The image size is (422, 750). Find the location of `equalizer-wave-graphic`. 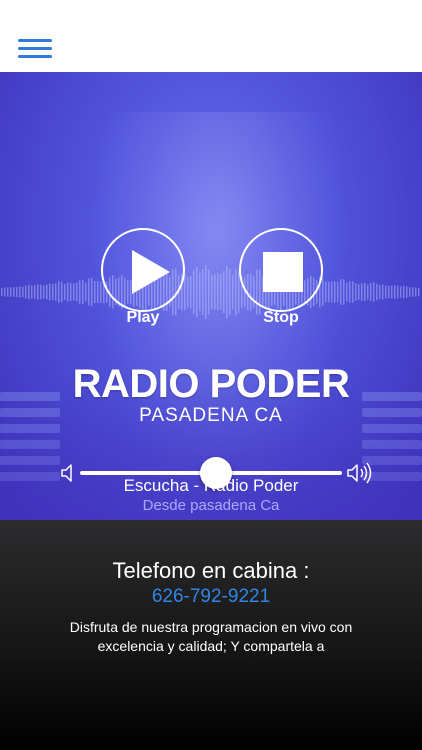

equalizer-wave-graphic is located at coordinates (210, 292).